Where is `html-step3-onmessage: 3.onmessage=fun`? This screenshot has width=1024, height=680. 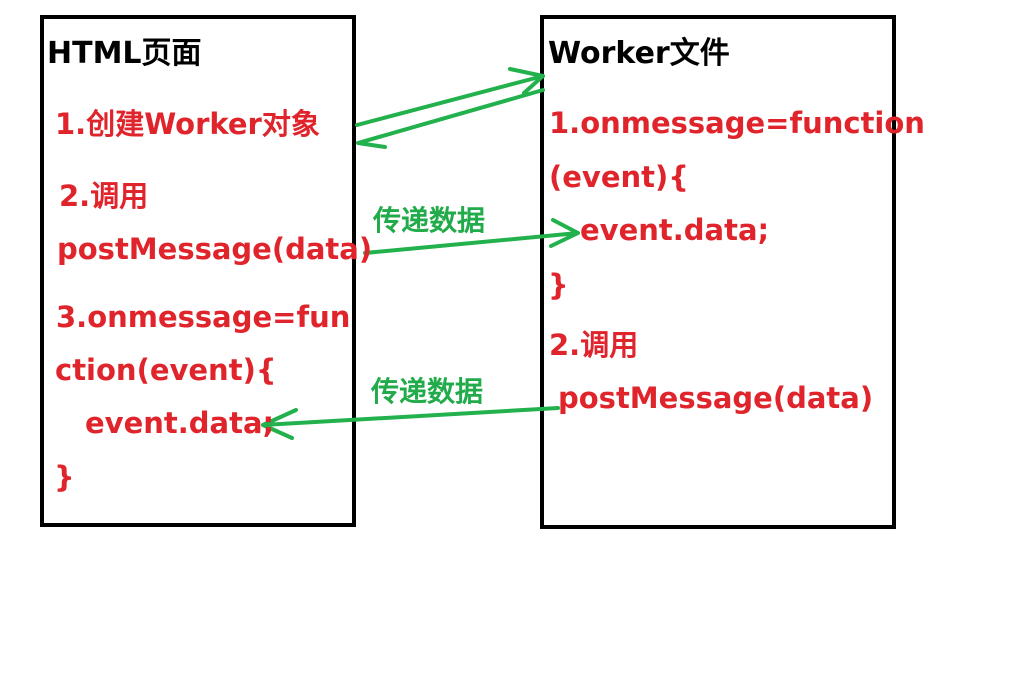 html-step3-onmessage: 3.onmessage=fun is located at coordinates (203, 317).